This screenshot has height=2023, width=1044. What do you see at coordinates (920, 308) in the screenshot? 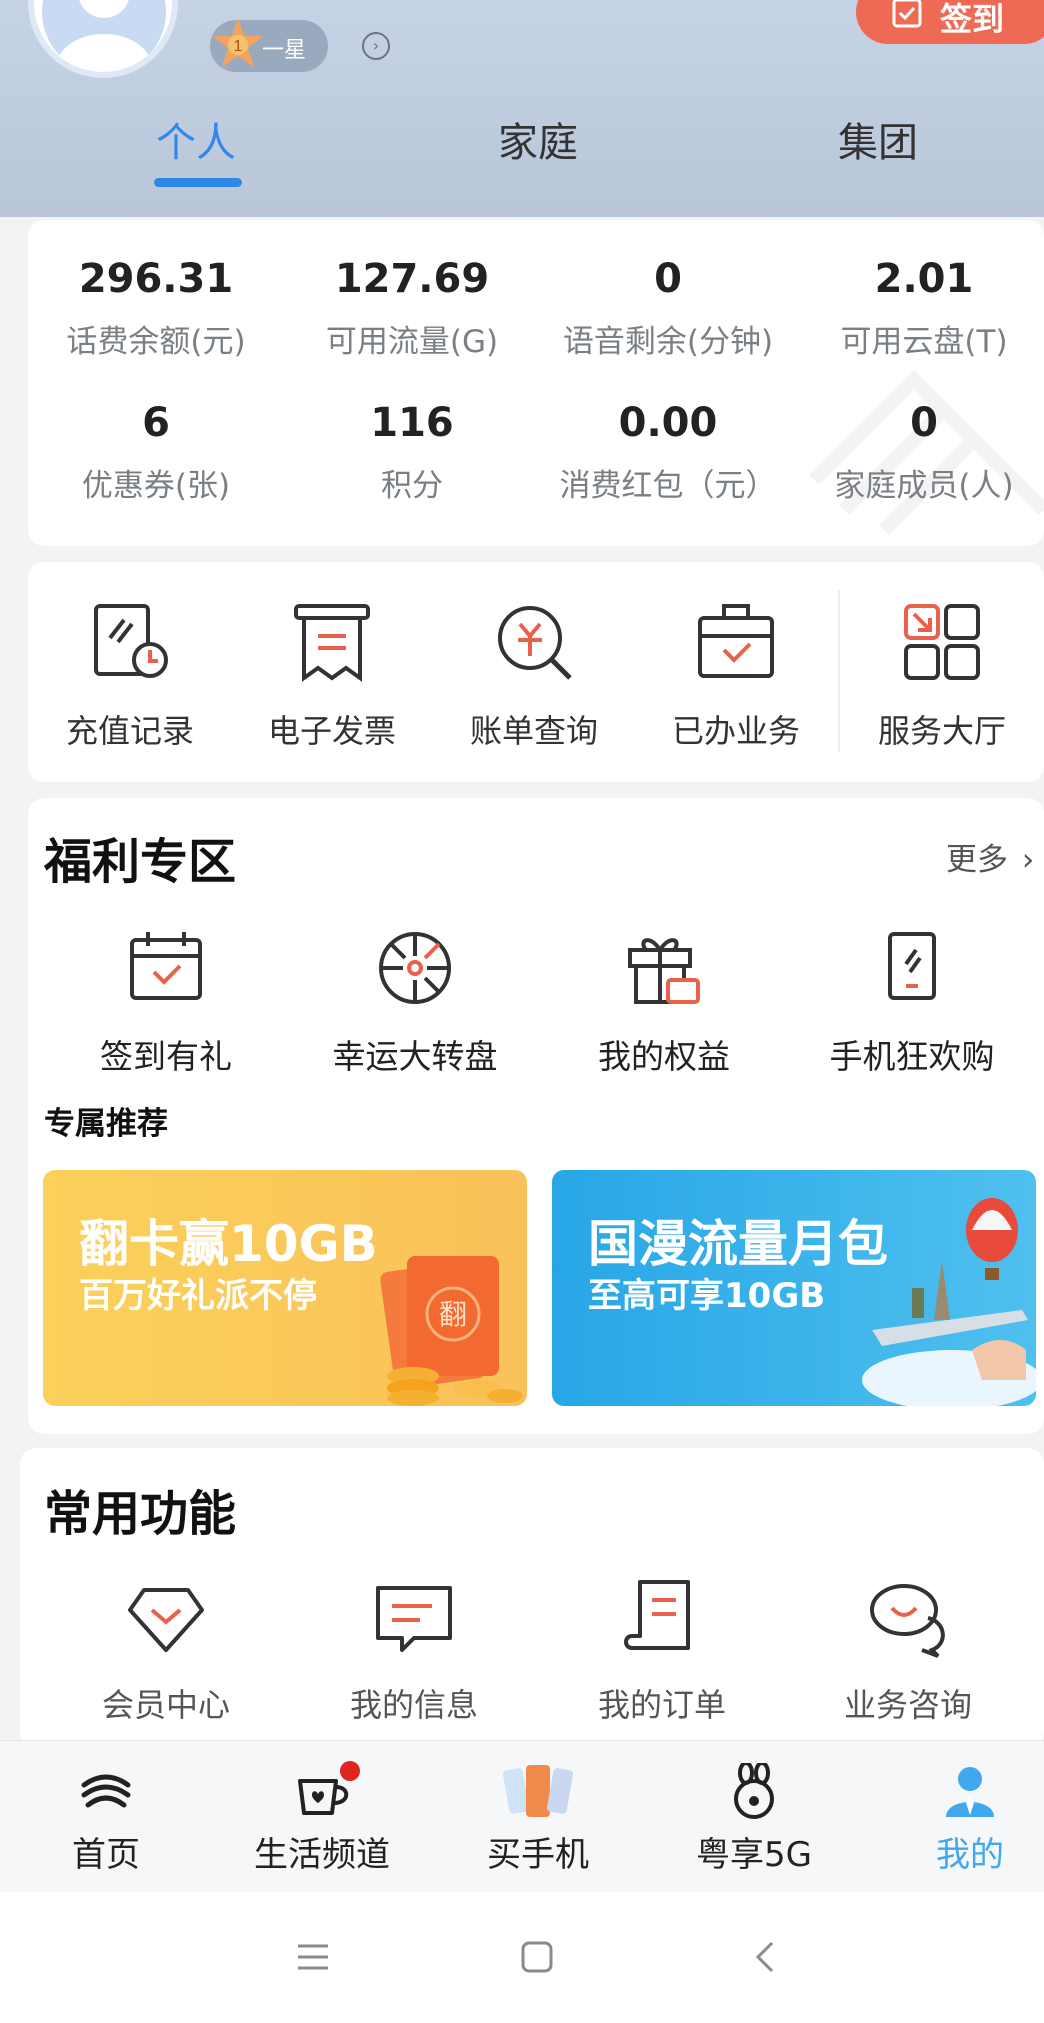
I see `stat-cloud: 2.01 可用云盘(T)` at bounding box center [920, 308].